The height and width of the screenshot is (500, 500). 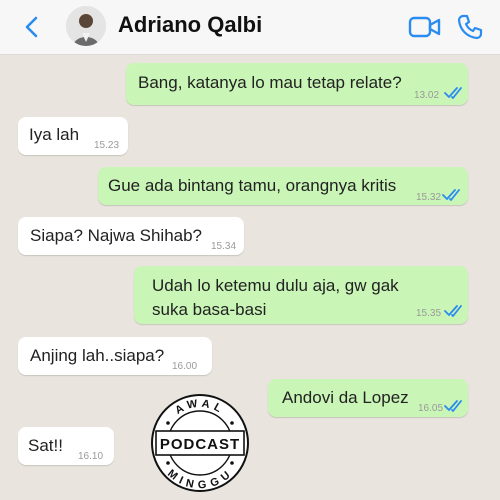 I want to click on chat-header: Adriano Qalbi, so click(x=250, y=27).